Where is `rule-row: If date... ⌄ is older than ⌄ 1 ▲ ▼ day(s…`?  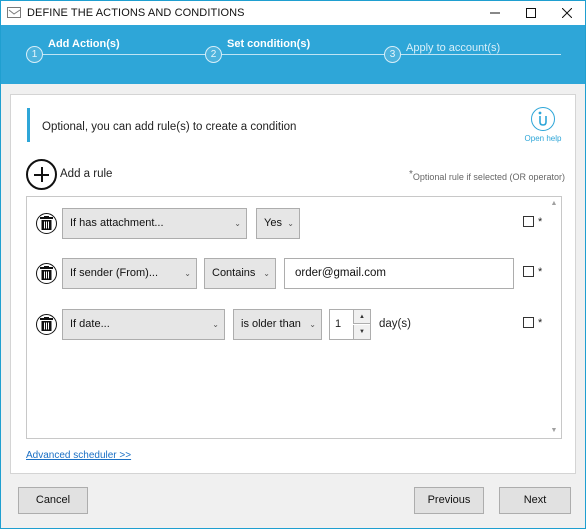 rule-row: If date... ⌄ is older than ⌄ 1 ▲ ▼ day(s… is located at coordinates (287, 325).